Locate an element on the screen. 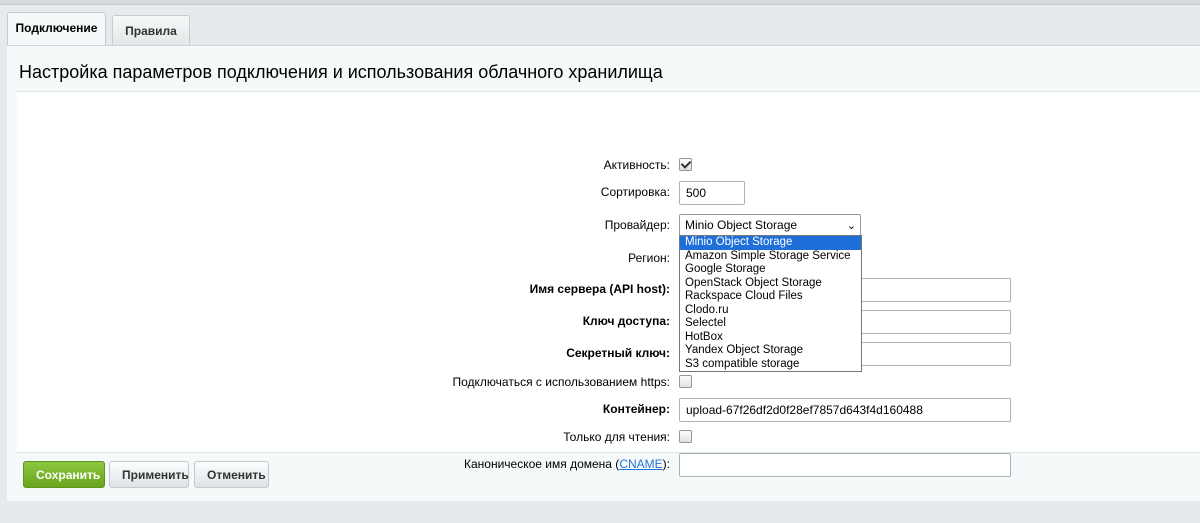 The image size is (1200, 523). tab-connection: Подключение is located at coordinates (56, 29).